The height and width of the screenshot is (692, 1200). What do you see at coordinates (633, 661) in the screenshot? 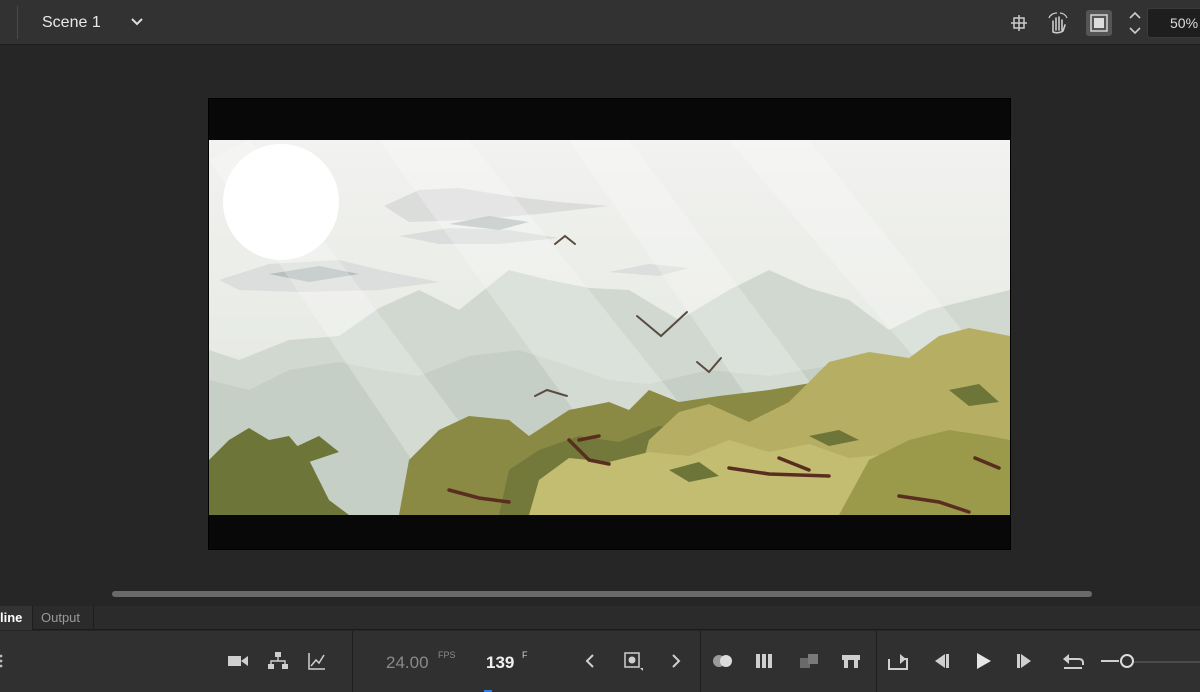
I see `insert-keyframe-icon` at bounding box center [633, 661].